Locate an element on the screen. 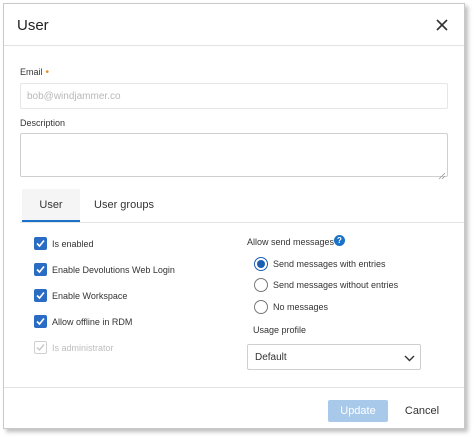  footer-divider is located at coordinates (234, 387).